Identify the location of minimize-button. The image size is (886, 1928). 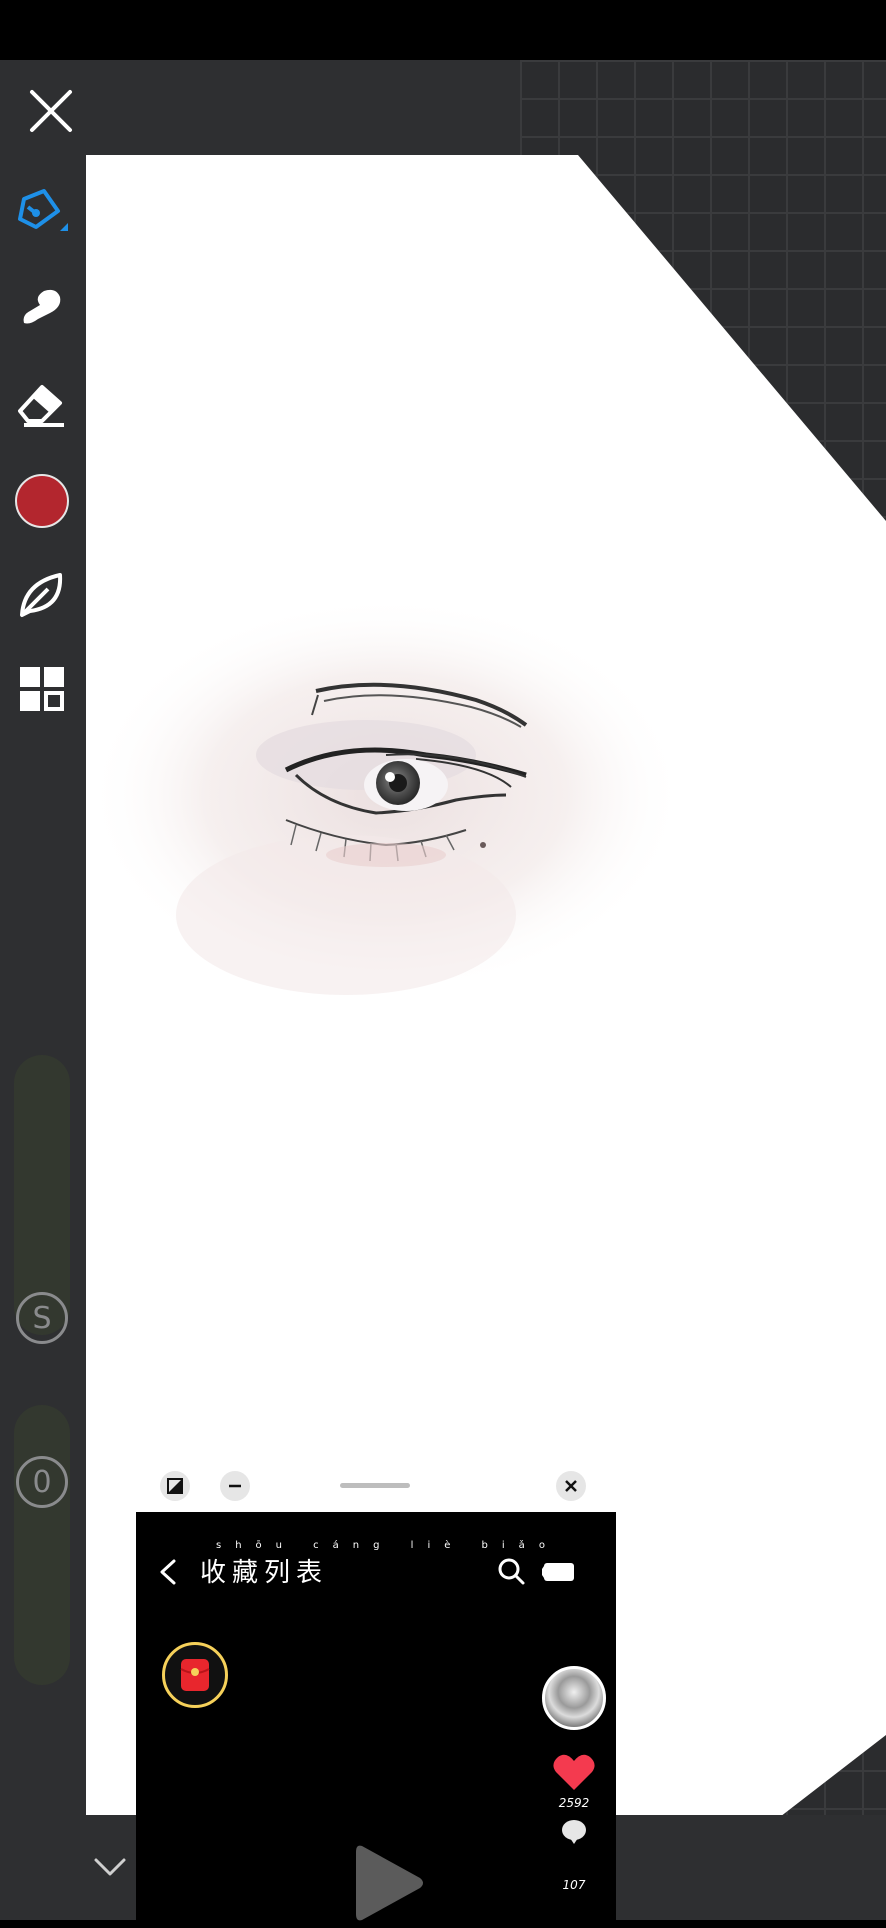
(235, 1486).